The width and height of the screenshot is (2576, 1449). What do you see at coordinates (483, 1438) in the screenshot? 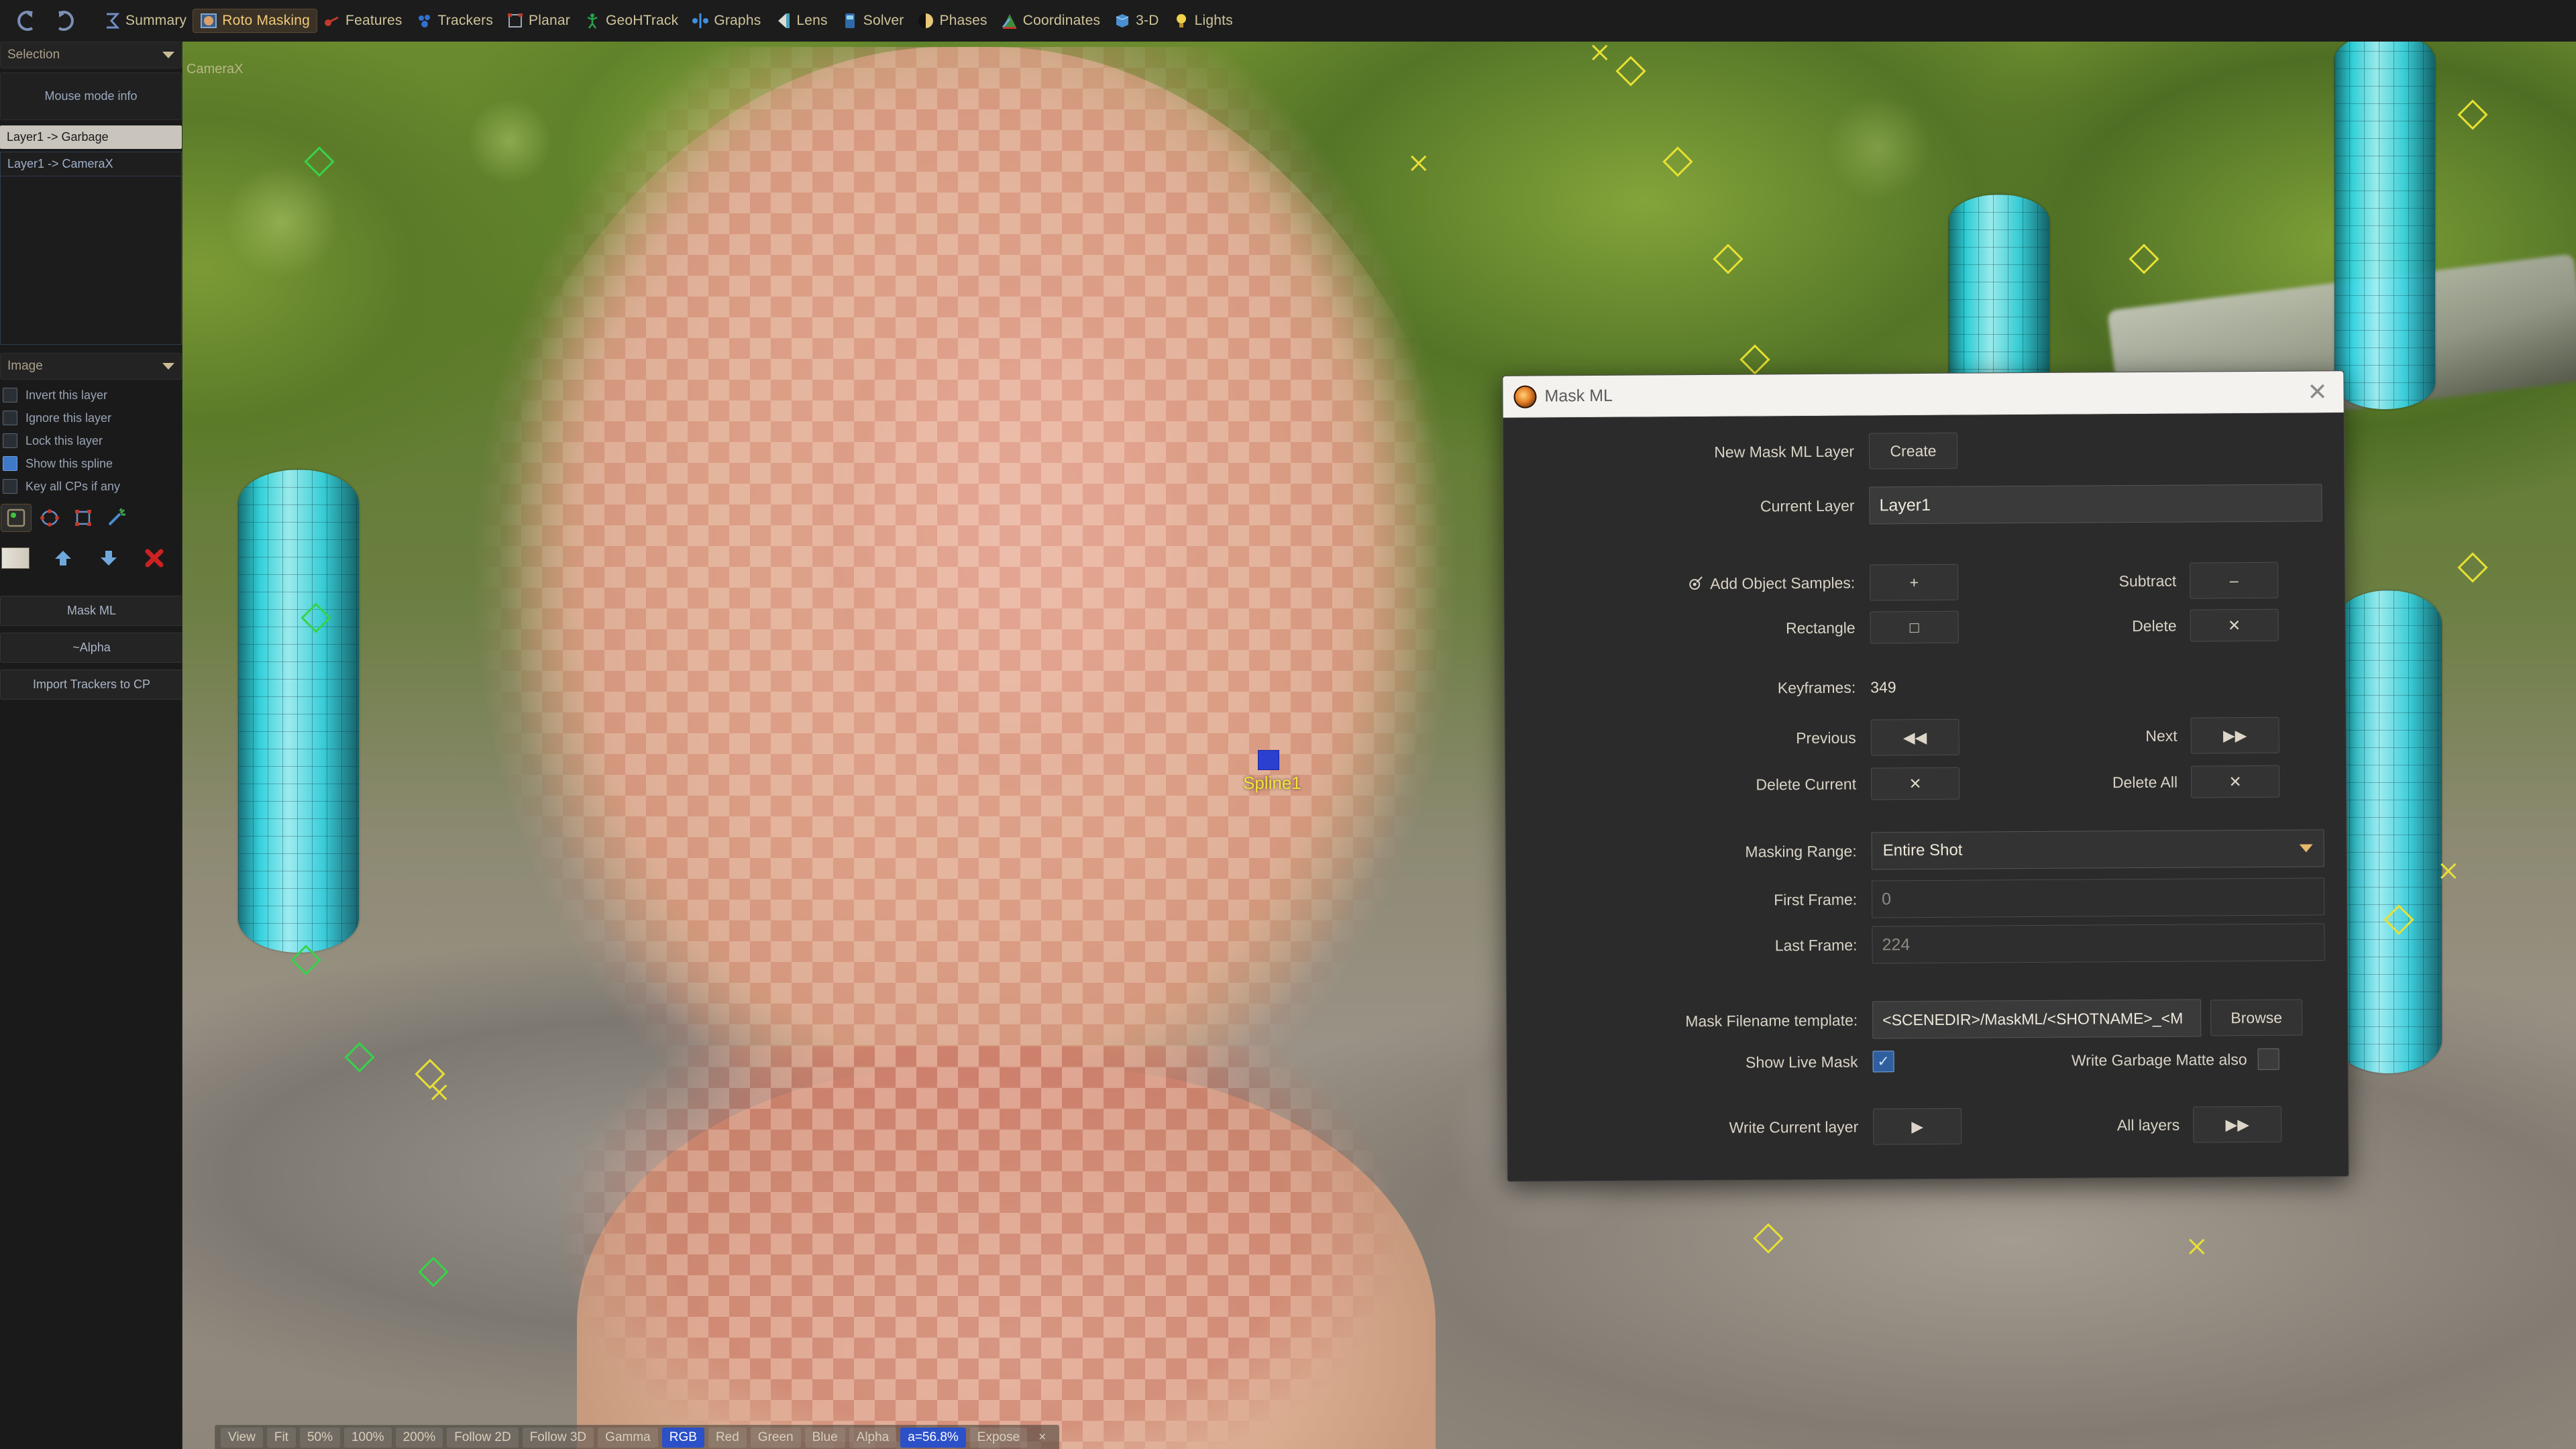
I see `bottom-bar-follow-2d: Follow 2D` at bounding box center [483, 1438].